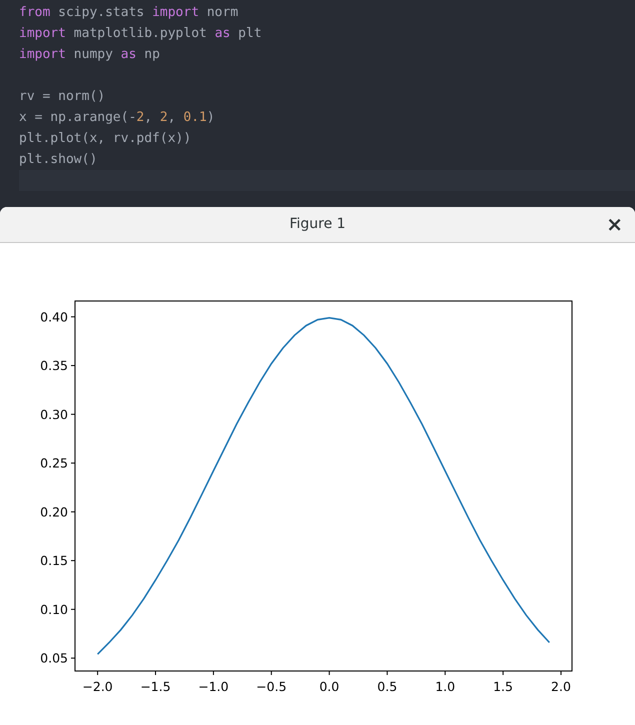  I want to click on tick-label: −0.5, so click(271, 686).